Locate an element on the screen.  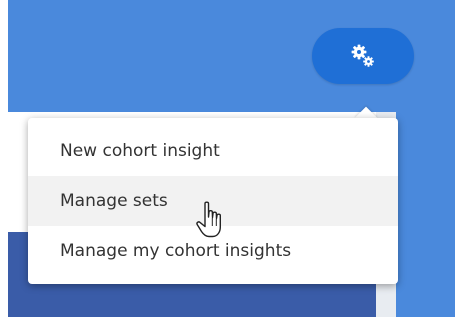
settings-menu-button is located at coordinates (363, 56).